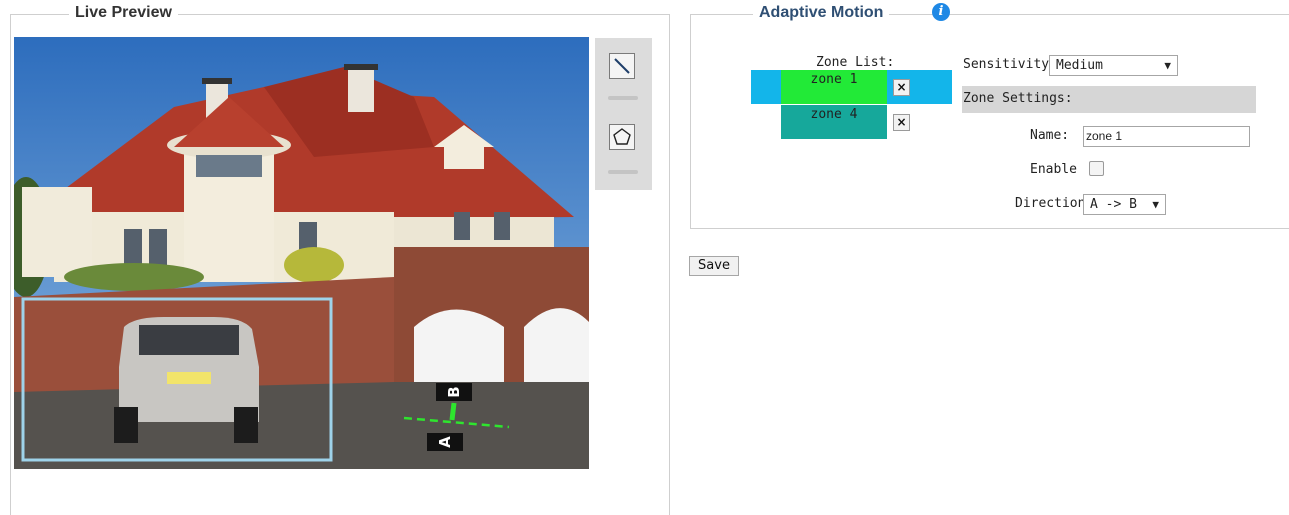 Image resolution: width=1289 pixels, height=515 pixels. Describe the element at coordinates (821, 13) in the screenshot. I see `adaptive-motion-title: Adaptive Motion` at that location.